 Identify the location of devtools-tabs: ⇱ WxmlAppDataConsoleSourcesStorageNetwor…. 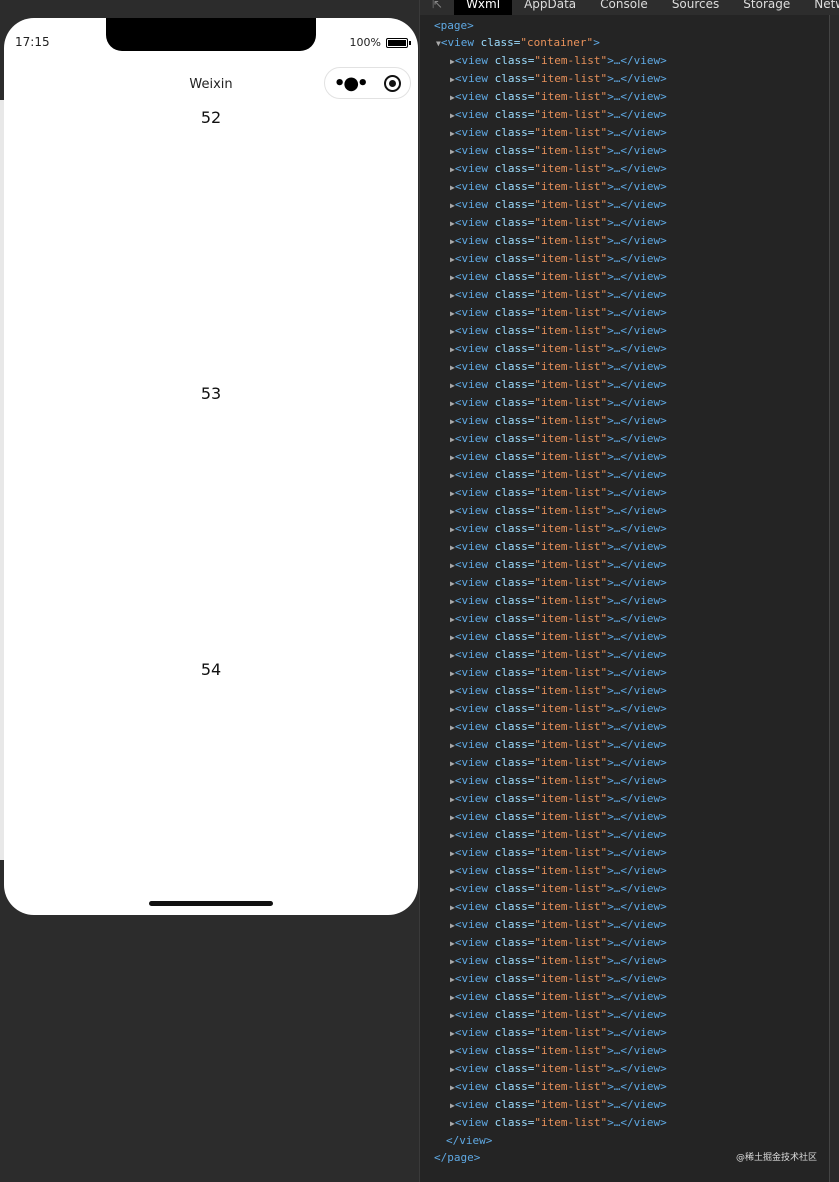
(629, 7).